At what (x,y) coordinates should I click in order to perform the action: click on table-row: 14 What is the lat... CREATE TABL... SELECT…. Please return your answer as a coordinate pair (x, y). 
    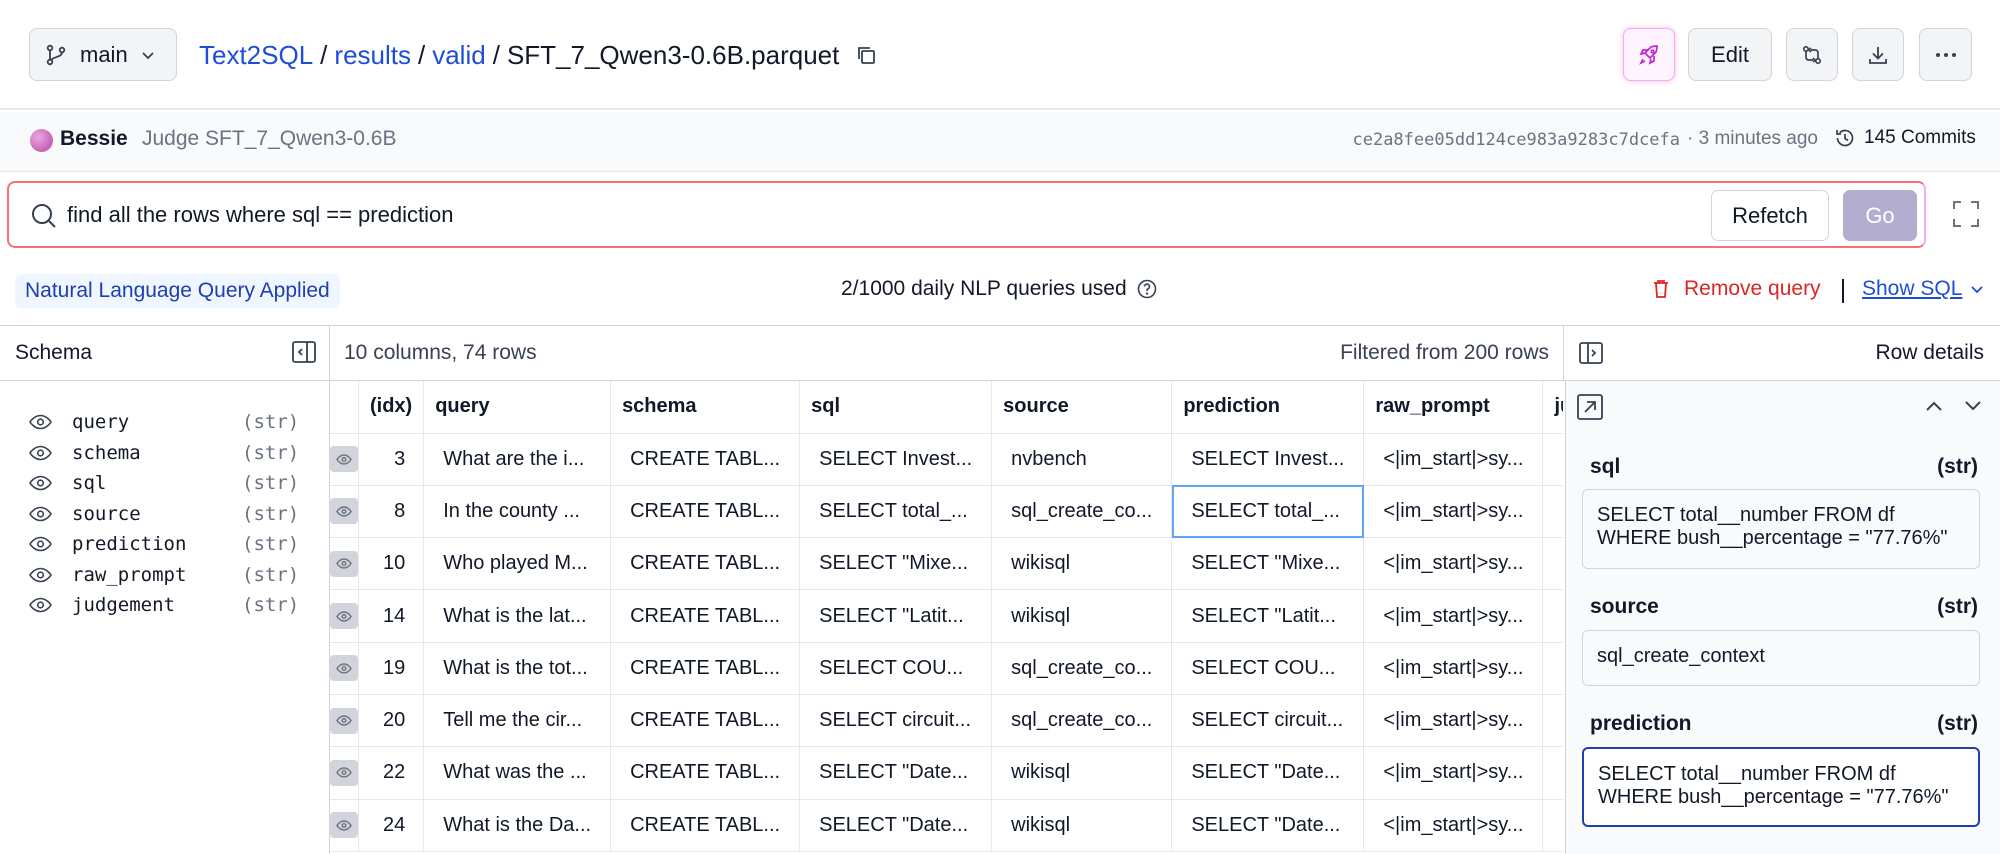
    Looking at the image, I should click on (946, 616).